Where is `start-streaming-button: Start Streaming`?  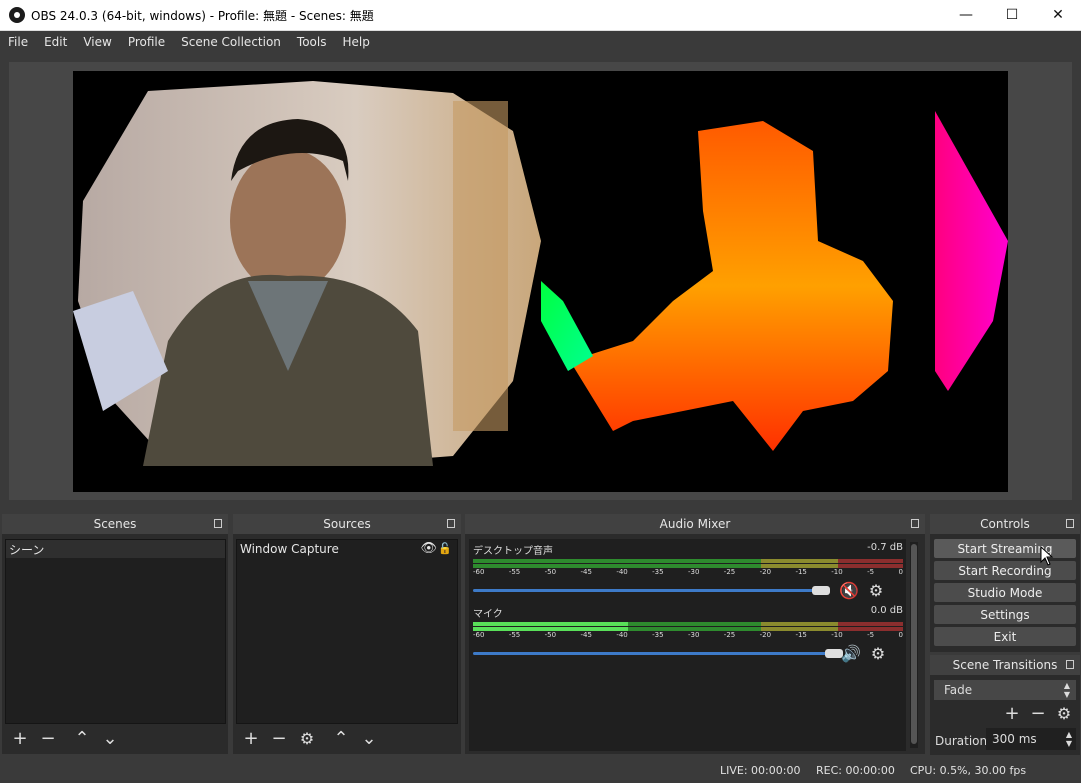
start-streaming-button: Start Streaming is located at coordinates (1005, 548).